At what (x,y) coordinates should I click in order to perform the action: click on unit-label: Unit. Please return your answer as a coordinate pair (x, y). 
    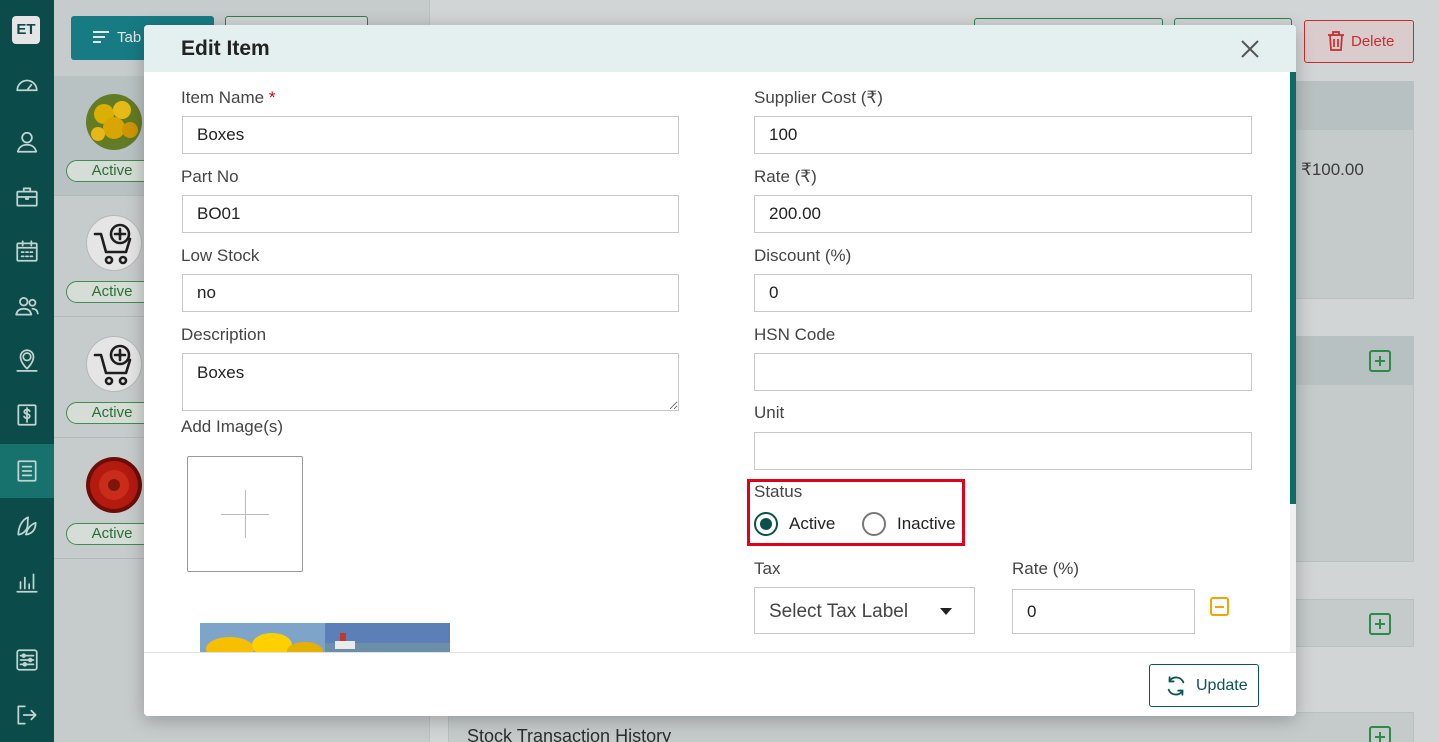
    Looking at the image, I should click on (769, 412).